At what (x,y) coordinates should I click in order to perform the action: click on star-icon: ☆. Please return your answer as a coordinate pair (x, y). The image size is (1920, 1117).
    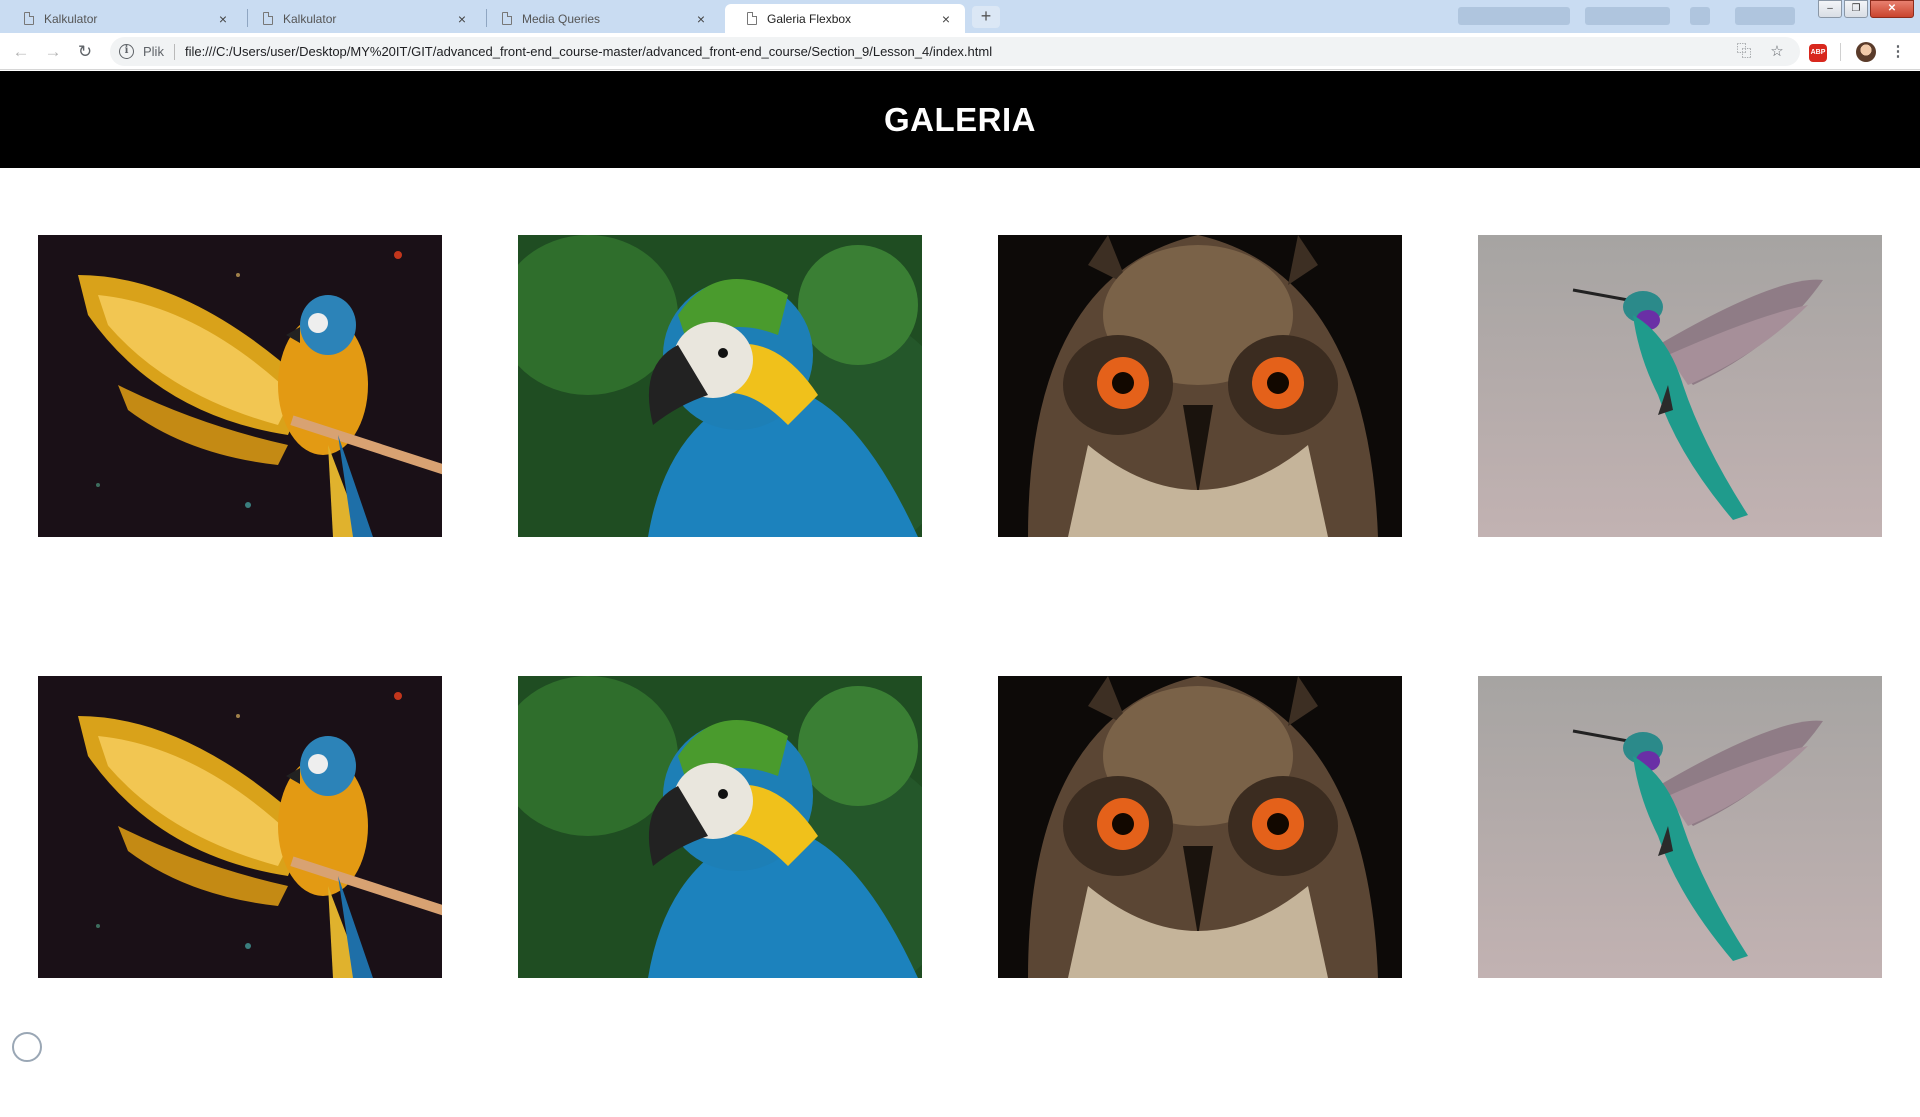
    Looking at the image, I should click on (1777, 52).